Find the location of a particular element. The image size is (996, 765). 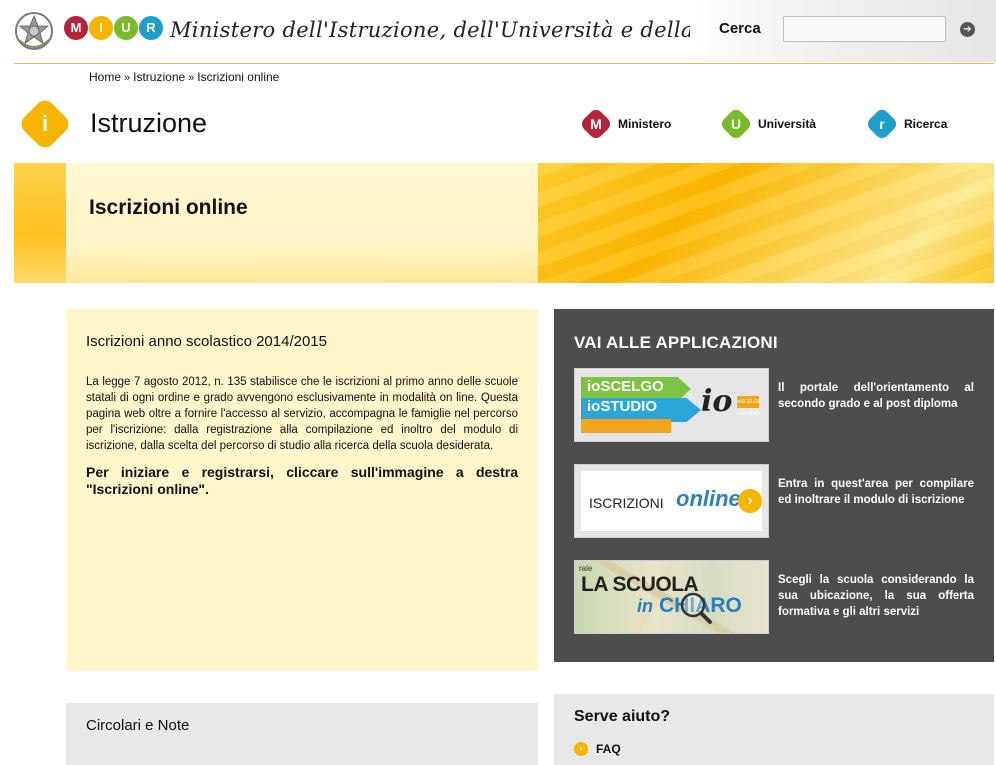

nav-ministero: M Ministero is located at coordinates (625, 124).